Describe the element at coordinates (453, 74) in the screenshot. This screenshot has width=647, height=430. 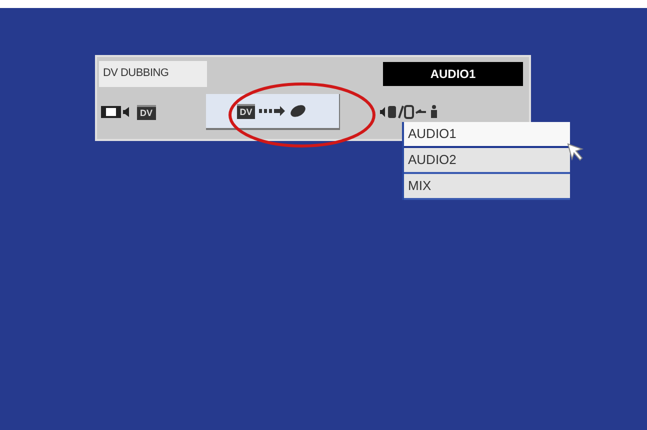
I see `current-value-display: AUDIO1` at that location.